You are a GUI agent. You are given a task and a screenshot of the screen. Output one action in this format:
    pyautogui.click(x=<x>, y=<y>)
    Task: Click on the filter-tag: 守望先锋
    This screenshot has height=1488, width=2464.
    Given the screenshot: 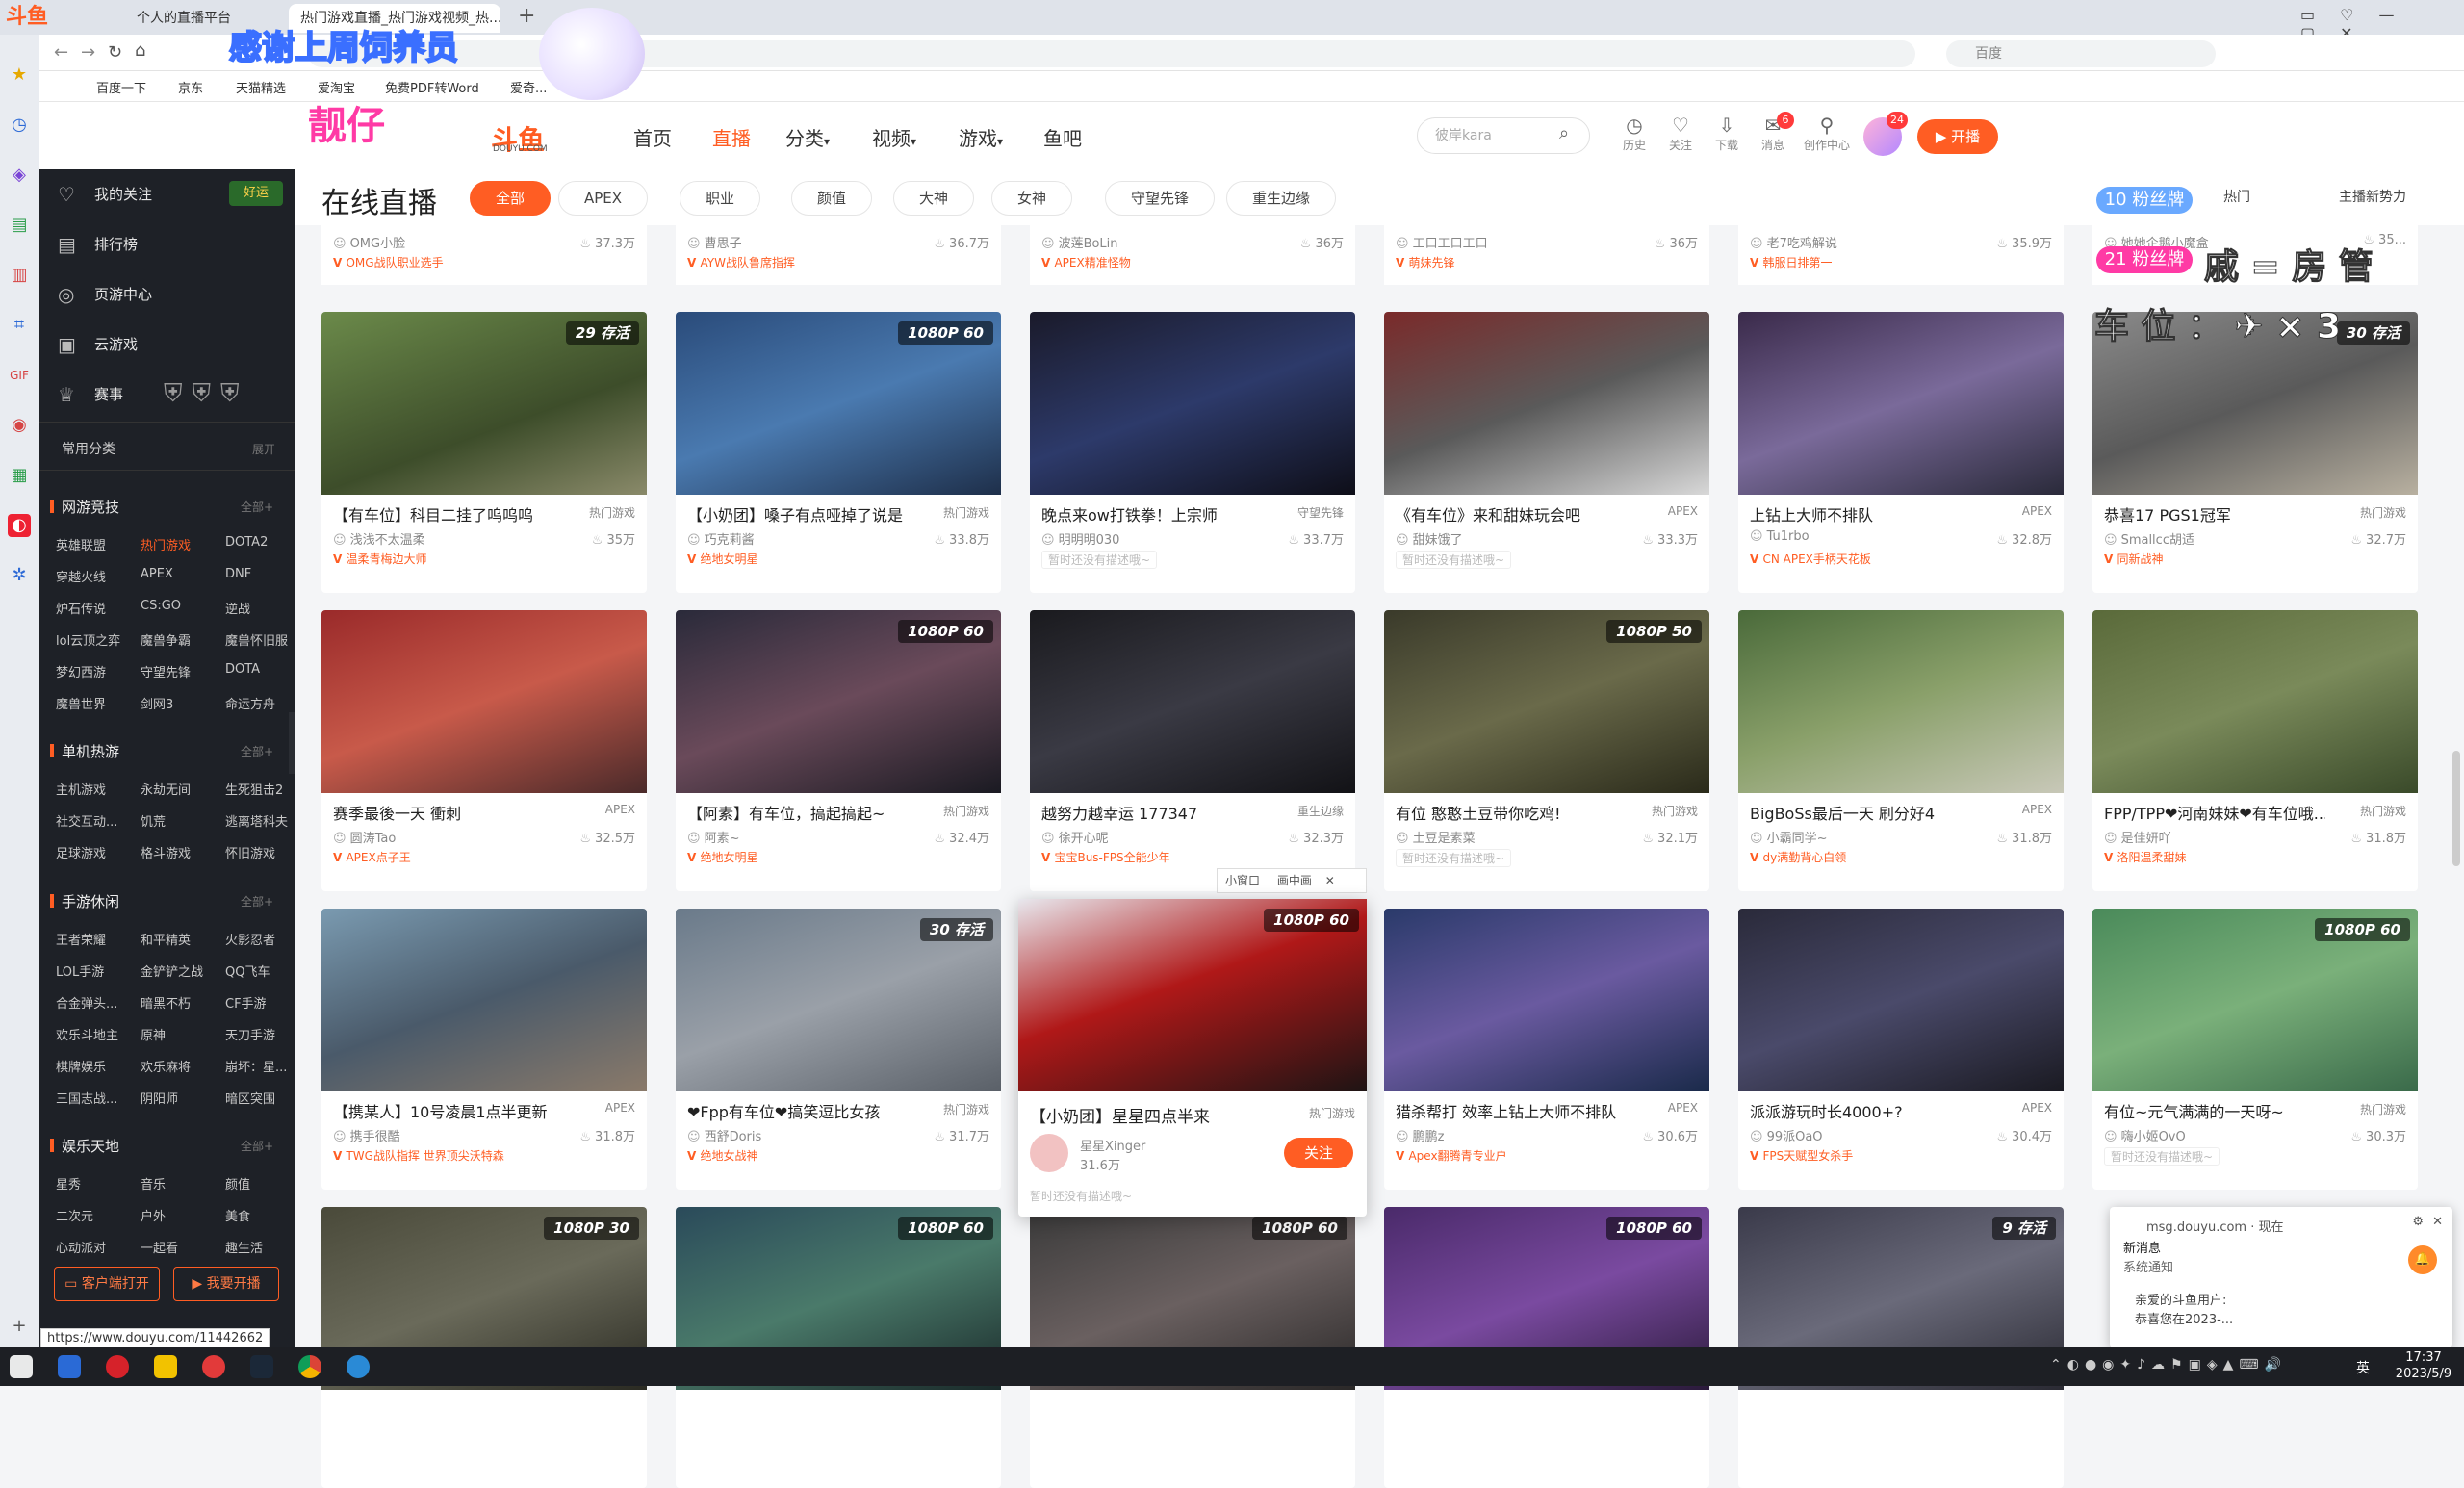 What is the action you would take?
    pyautogui.click(x=1160, y=199)
    